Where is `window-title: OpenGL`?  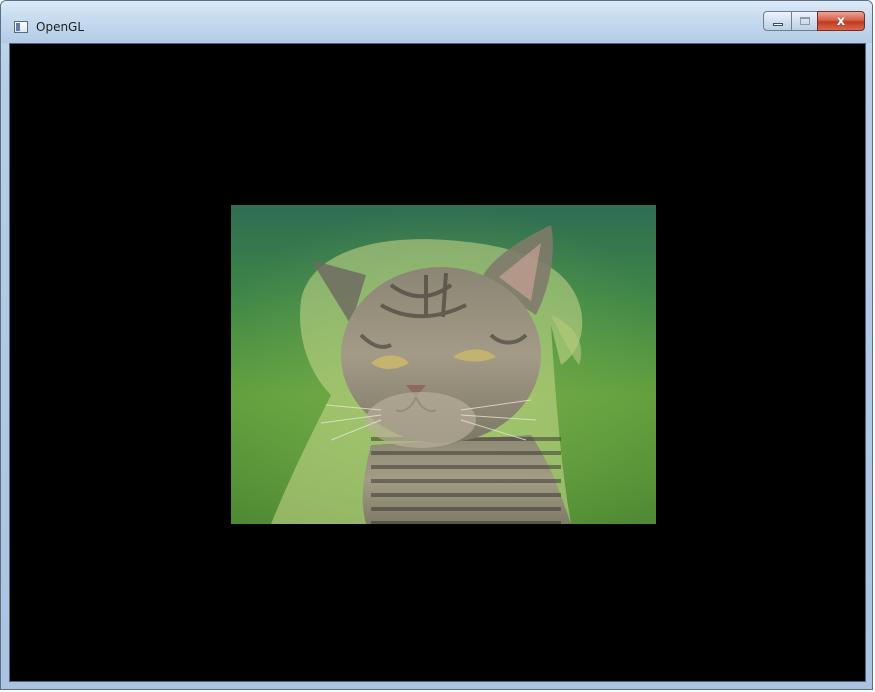
window-title: OpenGL is located at coordinates (60, 27).